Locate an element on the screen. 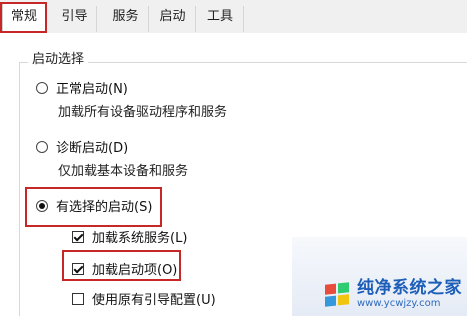  tab-general: 常规 is located at coordinates (24, 17).